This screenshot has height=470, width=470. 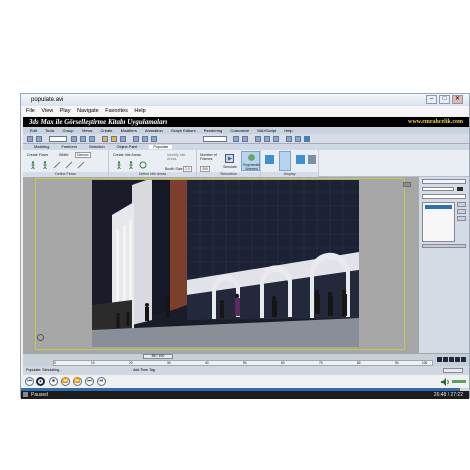 I want to click on create-idle-areas-button: Create Idle Areas, so click(x=127, y=155).